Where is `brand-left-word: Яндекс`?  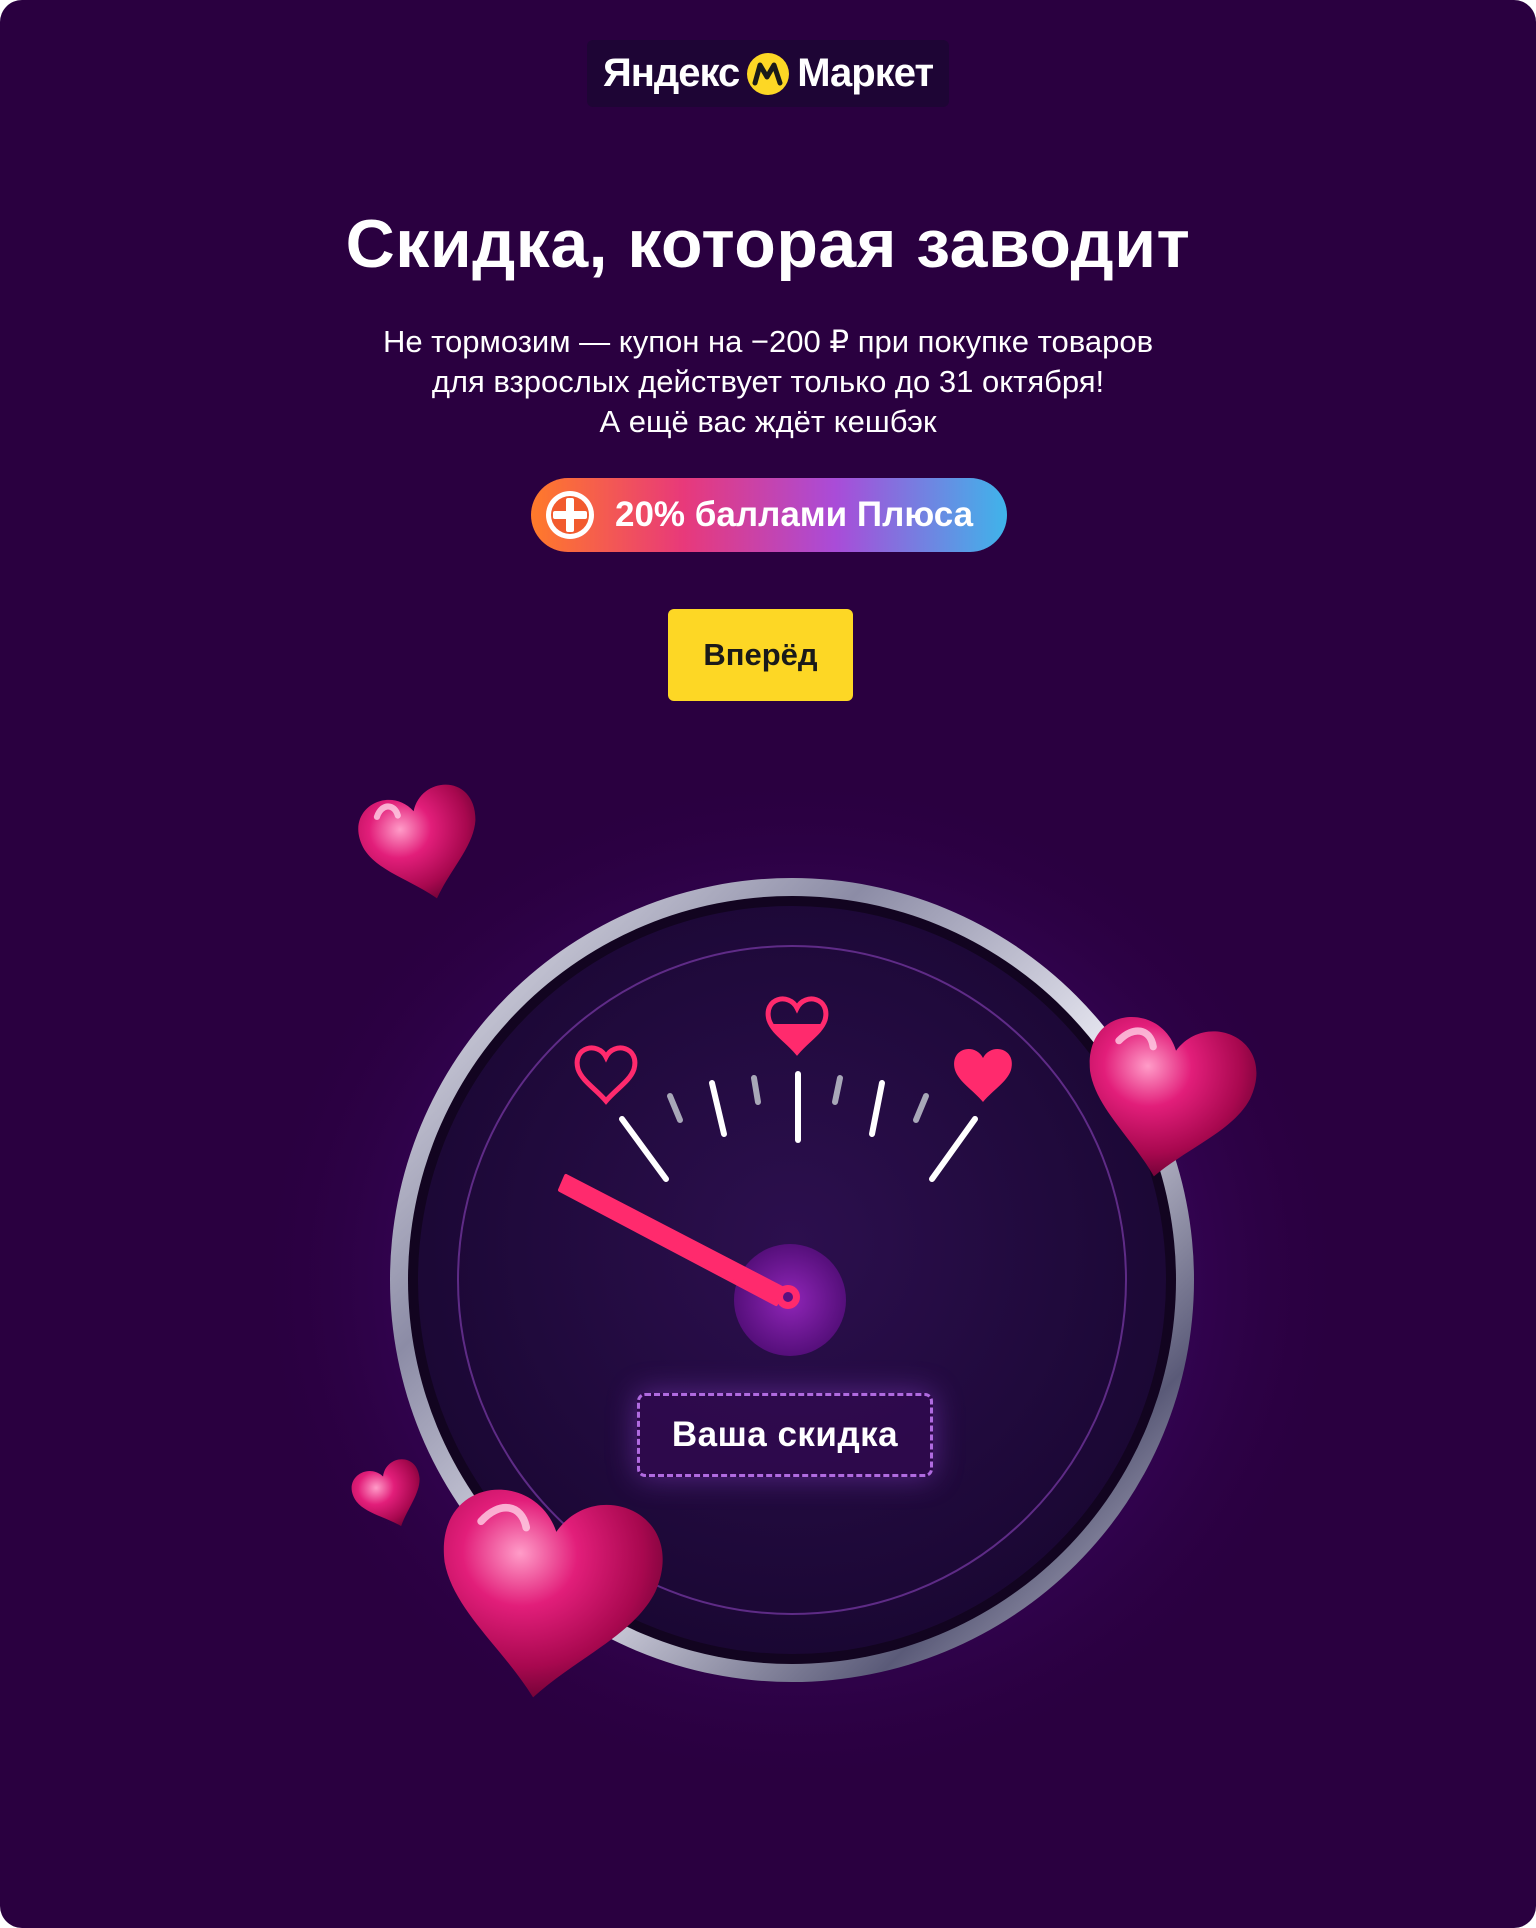 brand-left-word: Яндекс is located at coordinates (671, 73).